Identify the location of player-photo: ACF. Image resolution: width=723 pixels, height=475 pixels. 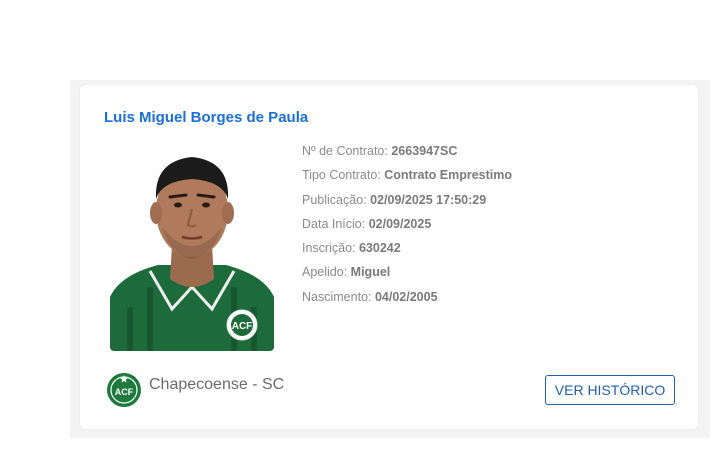
(192, 249).